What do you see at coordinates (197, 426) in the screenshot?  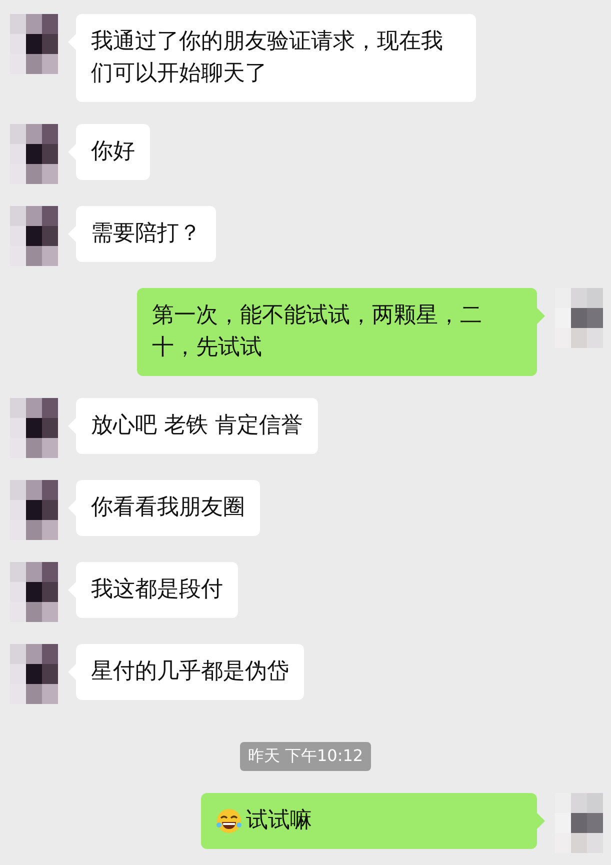 I see `message-text: 放心吧 老铁 肯定信誉` at bounding box center [197, 426].